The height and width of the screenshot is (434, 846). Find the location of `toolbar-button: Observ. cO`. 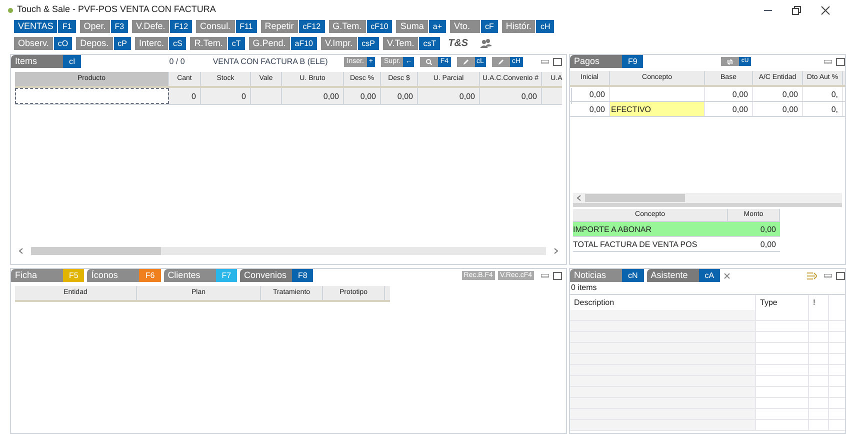

toolbar-button: Observ. cO is located at coordinates (43, 43).